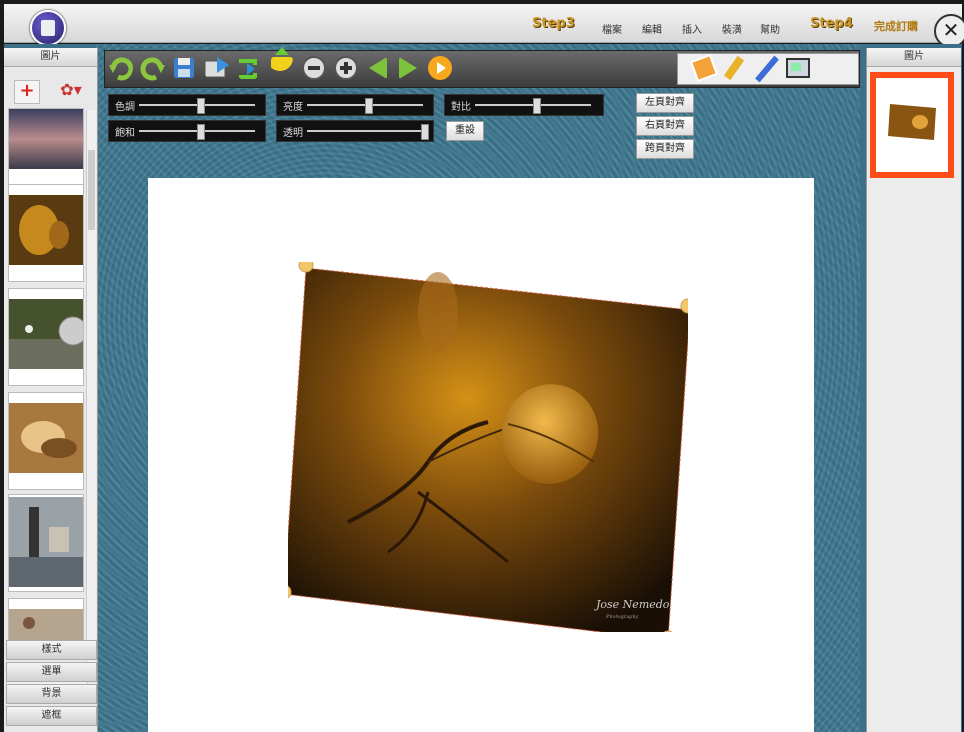  What do you see at coordinates (50, 57) in the screenshot?
I see `left-panel-title: 圖片` at bounding box center [50, 57].